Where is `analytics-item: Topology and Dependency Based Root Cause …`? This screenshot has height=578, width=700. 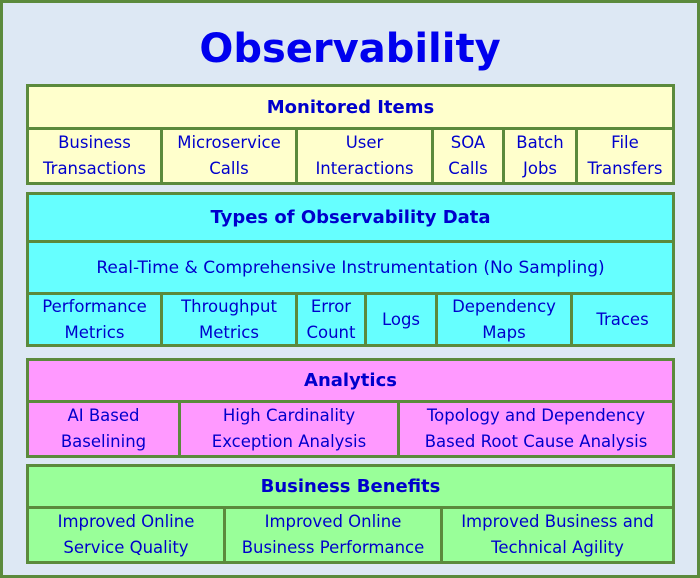
analytics-item: Topology and Dependency Based Root Cause … is located at coordinates (536, 428).